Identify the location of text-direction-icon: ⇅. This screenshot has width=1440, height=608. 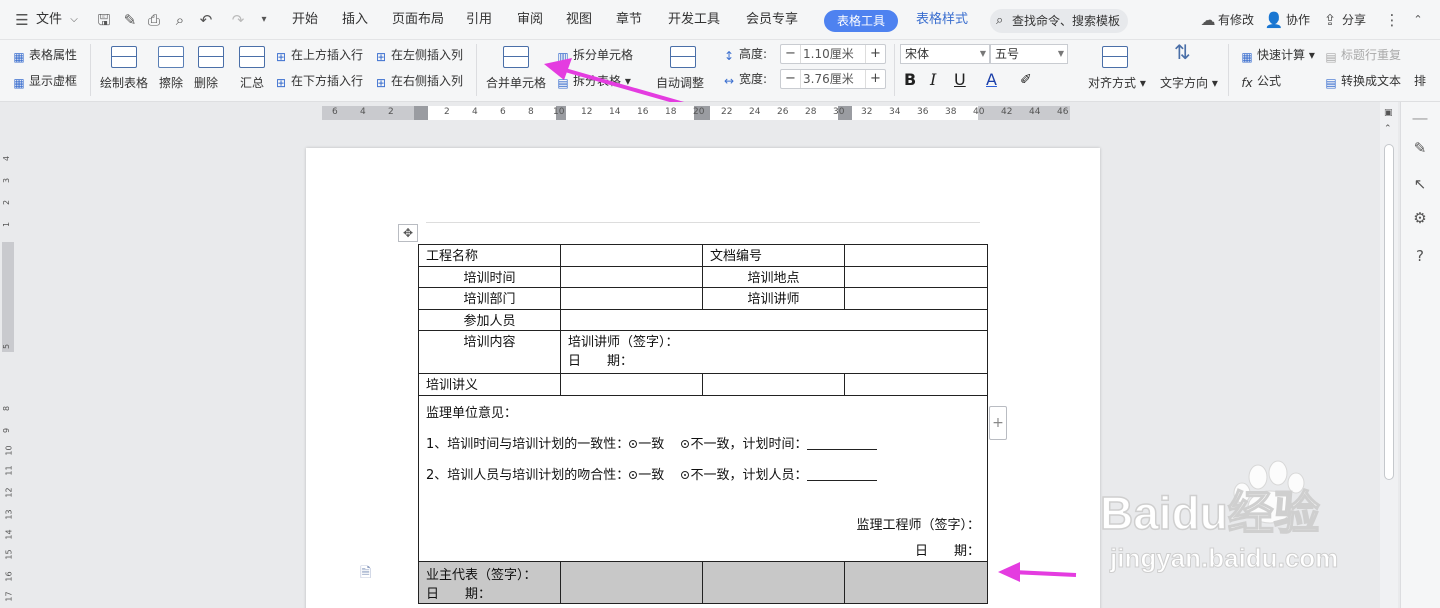
(1182, 52).